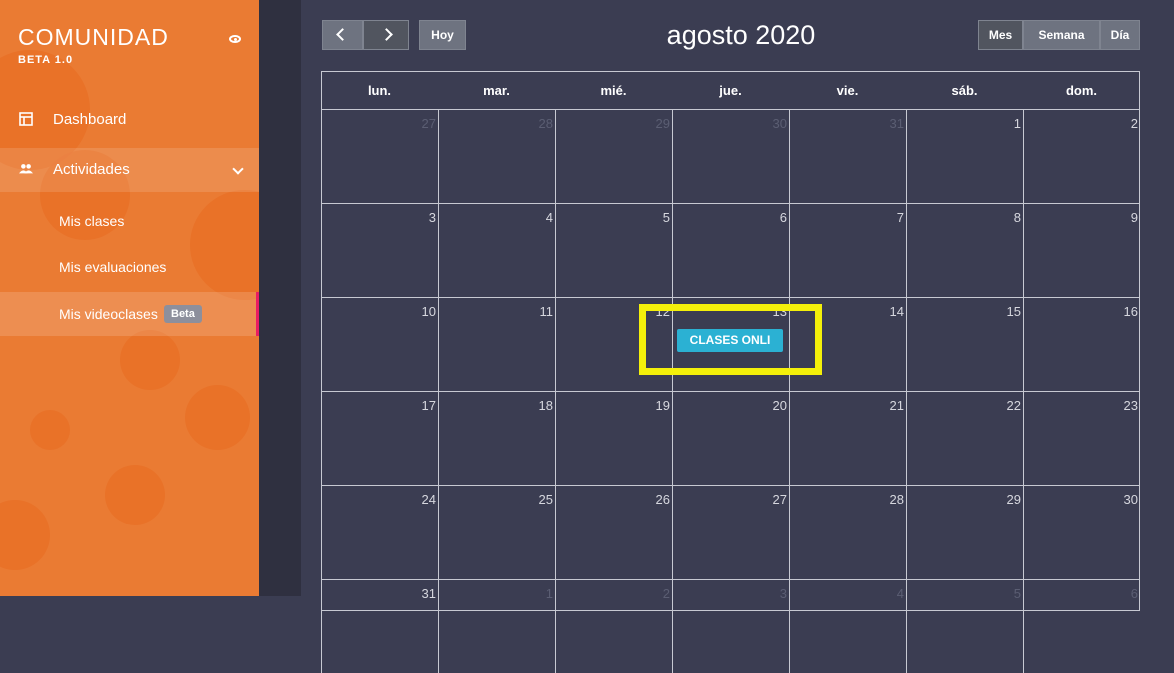 The image size is (1174, 673). What do you see at coordinates (1000, 35) in the screenshot?
I see `view-month-button: Mes` at bounding box center [1000, 35].